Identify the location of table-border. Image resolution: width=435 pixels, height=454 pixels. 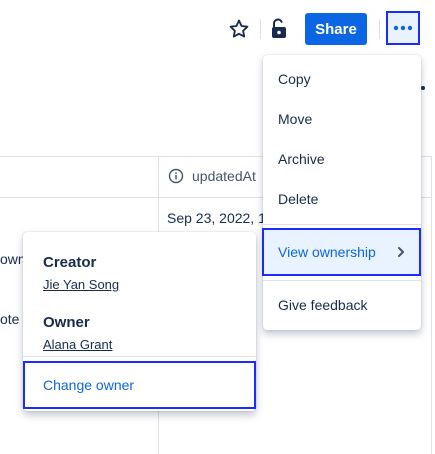
(431, 305).